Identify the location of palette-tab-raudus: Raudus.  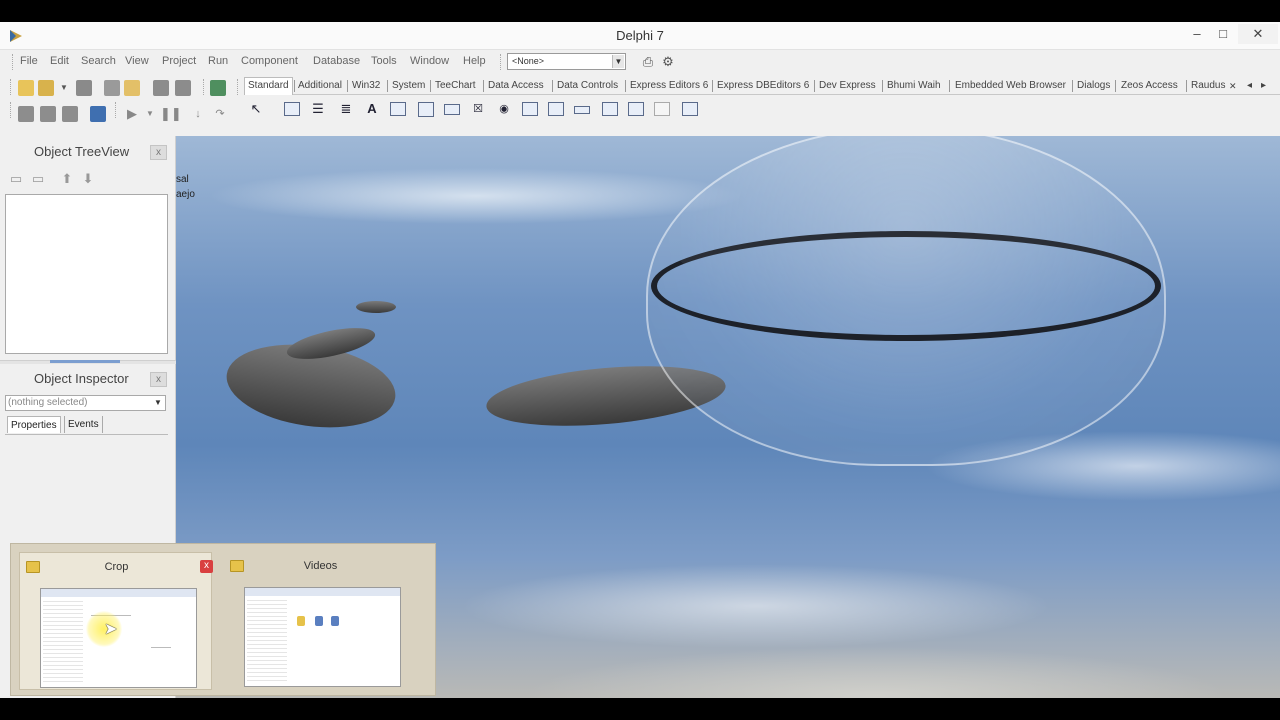
(1208, 86).